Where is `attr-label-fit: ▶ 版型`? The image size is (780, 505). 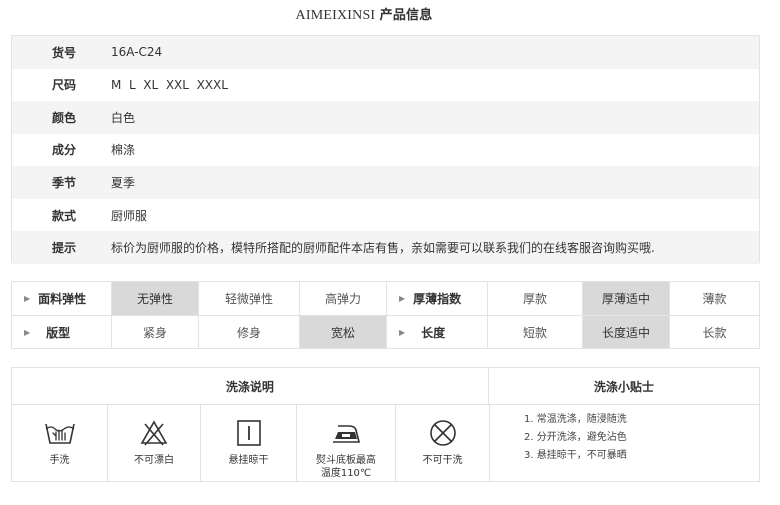
attr-label-fit: ▶ 版型 is located at coordinates (47, 332).